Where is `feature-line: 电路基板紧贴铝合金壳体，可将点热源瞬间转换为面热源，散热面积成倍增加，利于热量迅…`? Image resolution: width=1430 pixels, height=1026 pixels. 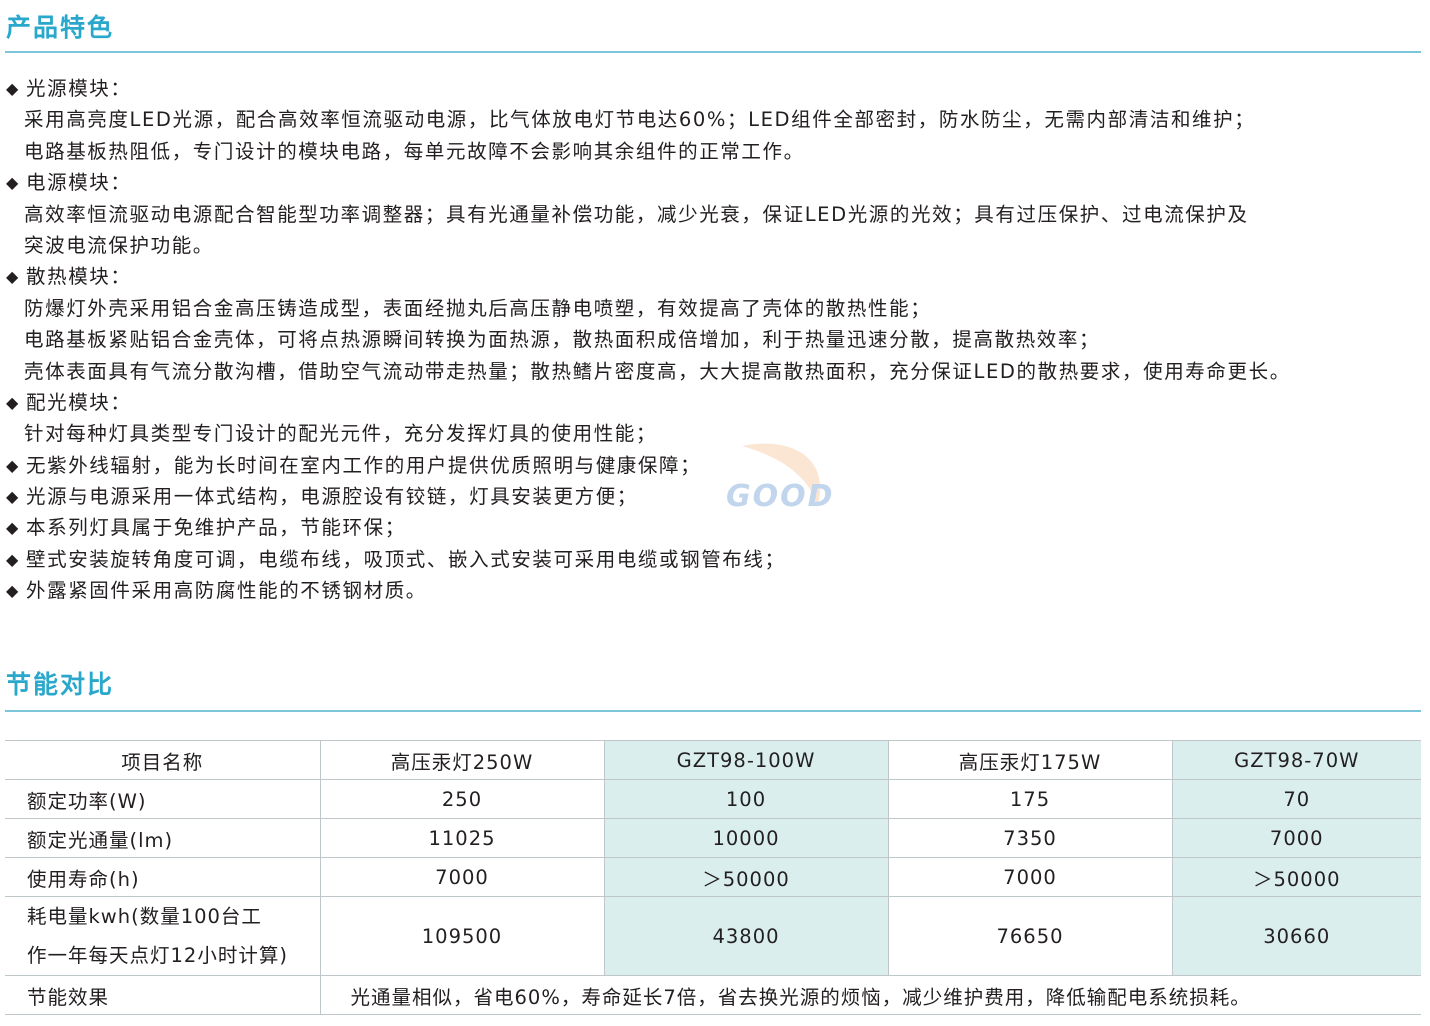
feature-line: 电路基板紧贴铝合金壳体，可将点热源瞬间转换为面热源，散热面积成倍增加，利于热量迅… is located at coordinates (711, 339).